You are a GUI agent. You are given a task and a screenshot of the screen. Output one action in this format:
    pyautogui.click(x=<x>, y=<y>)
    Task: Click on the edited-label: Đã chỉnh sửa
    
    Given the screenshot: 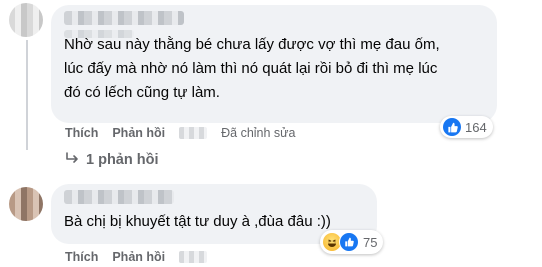 What is the action you would take?
    pyautogui.click(x=258, y=133)
    